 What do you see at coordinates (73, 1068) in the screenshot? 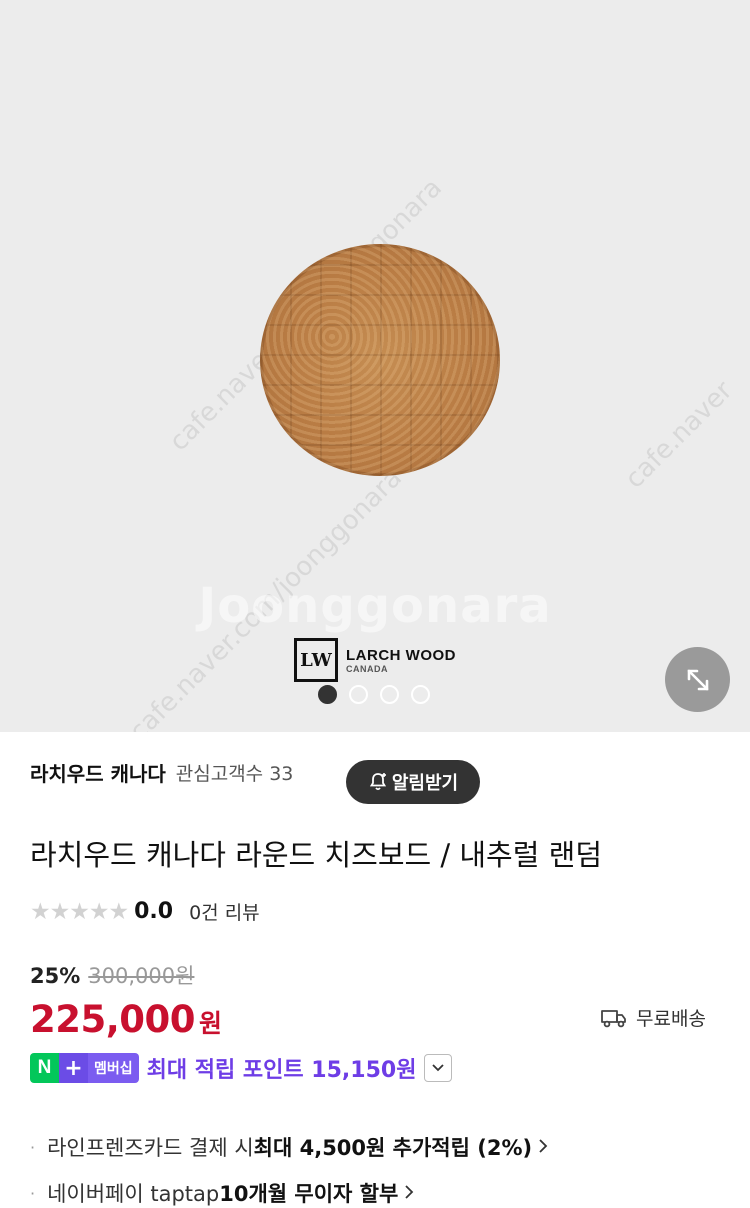
I see `plus-icon: +` at bounding box center [73, 1068].